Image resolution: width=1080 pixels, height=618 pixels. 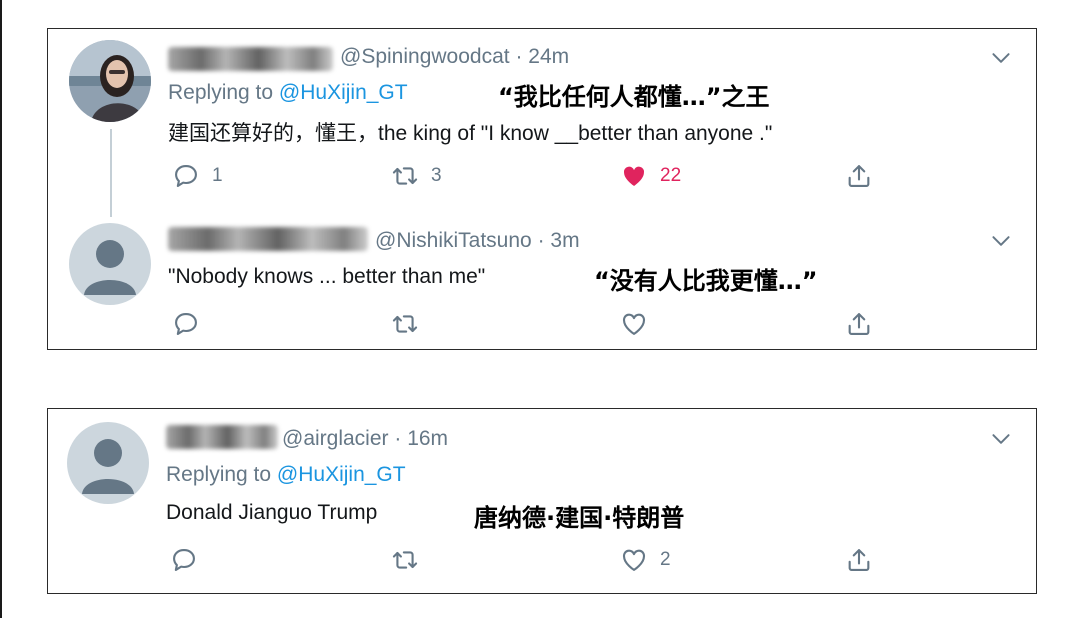 What do you see at coordinates (453, 240) in the screenshot?
I see `user-handle: @NishikiTatsuno` at bounding box center [453, 240].